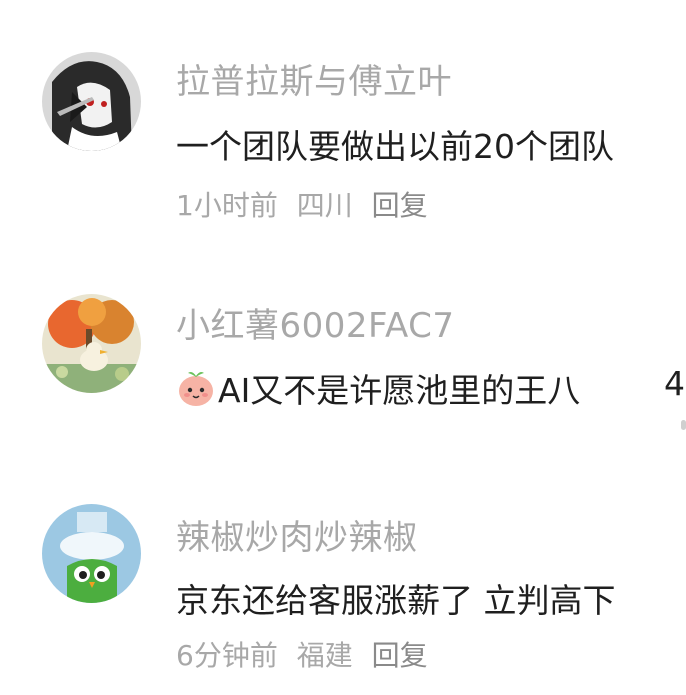 This screenshot has height=695, width=686. Describe the element at coordinates (324, 655) in the screenshot. I see `comment-location: 福建` at that location.